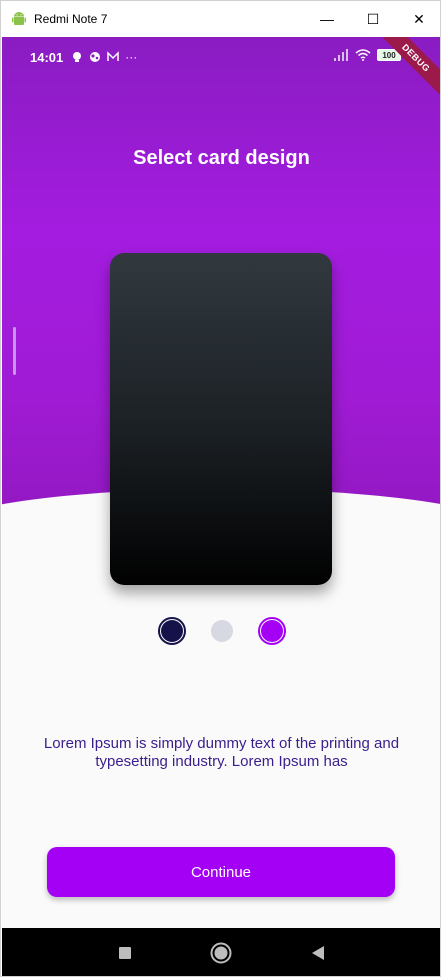  I want to click on color-option-purple, so click(271, 631).